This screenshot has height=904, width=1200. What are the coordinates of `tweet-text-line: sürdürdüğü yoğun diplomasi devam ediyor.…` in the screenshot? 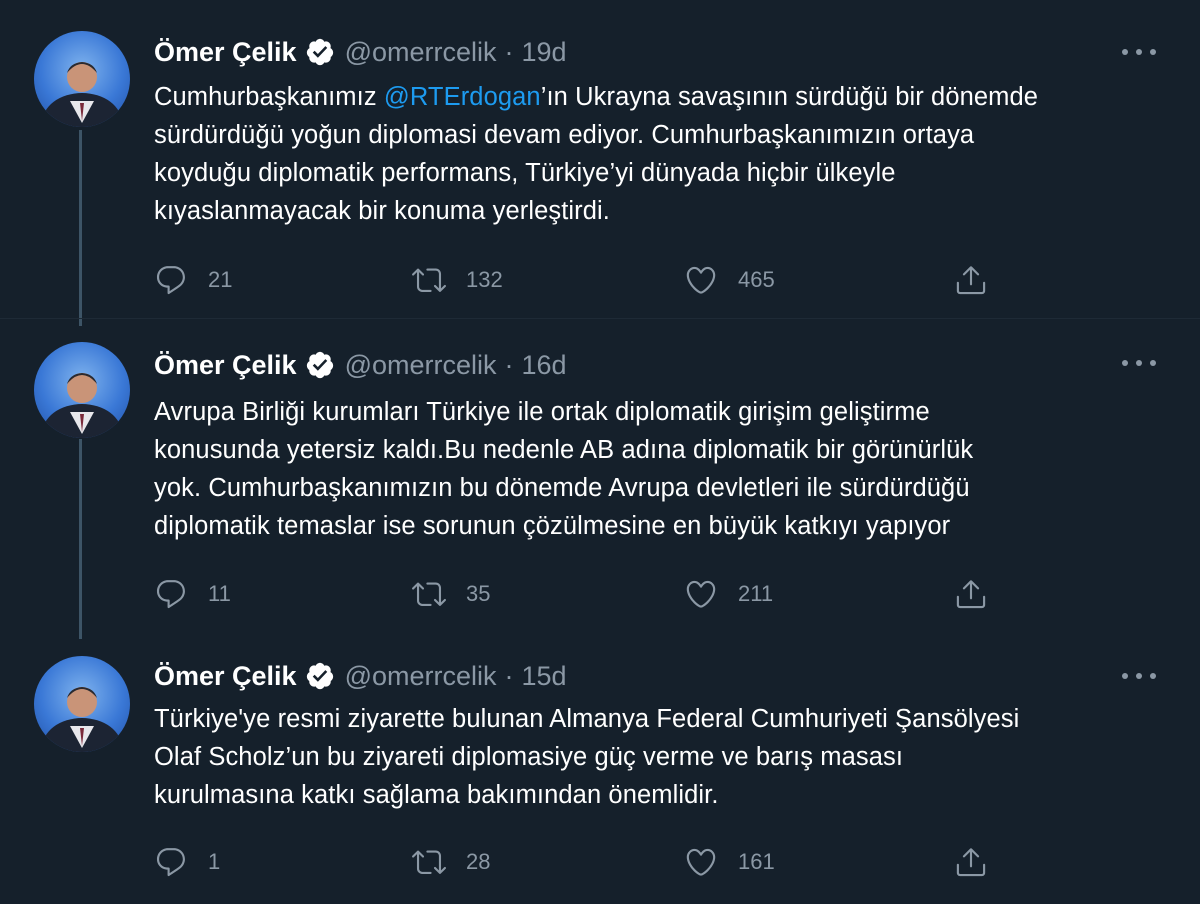 It's located at (564, 135).